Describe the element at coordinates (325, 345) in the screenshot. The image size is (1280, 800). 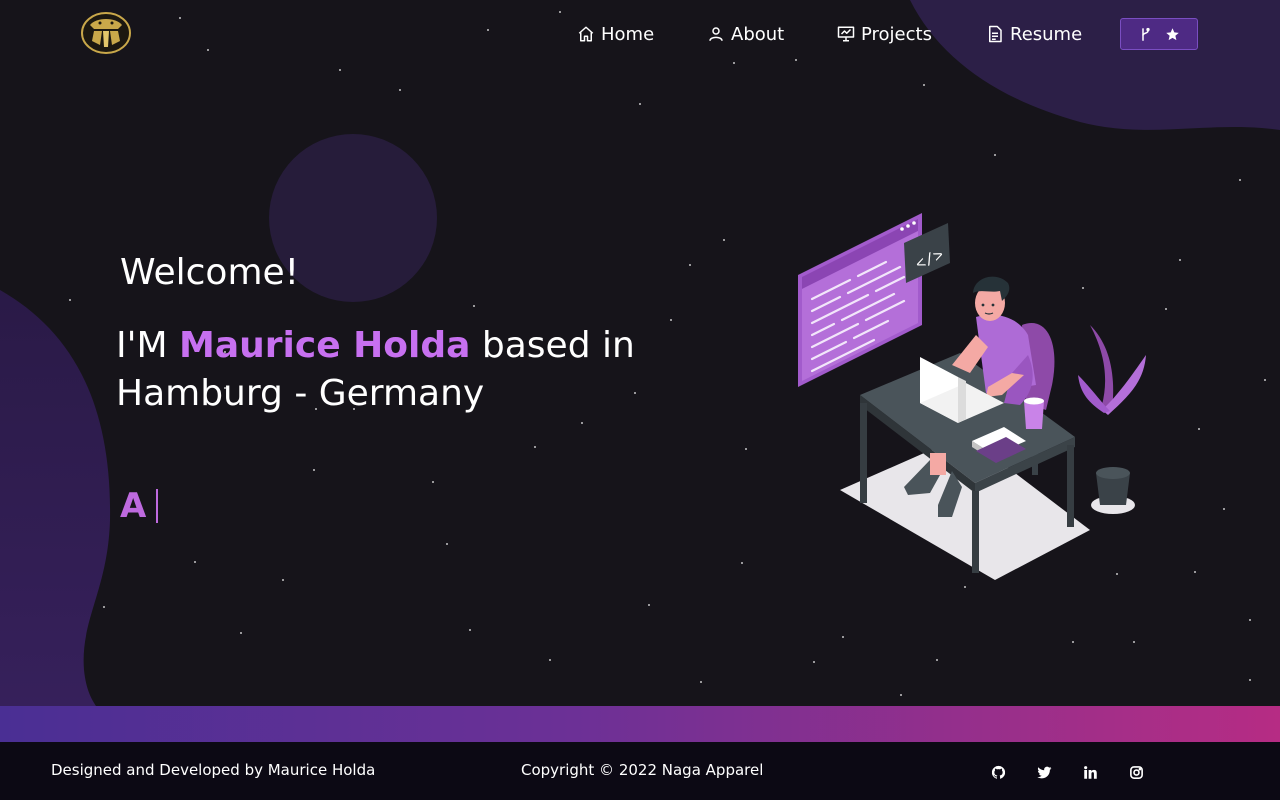
I see `developer-name: Maurice Holda` at that location.